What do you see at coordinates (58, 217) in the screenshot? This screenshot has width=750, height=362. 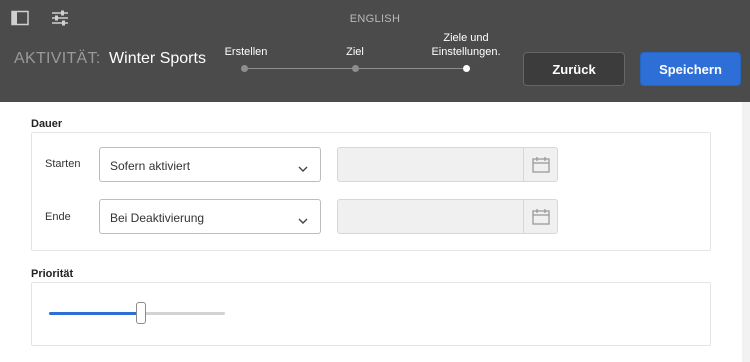 I see `end-label: Ende` at bounding box center [58, 217].